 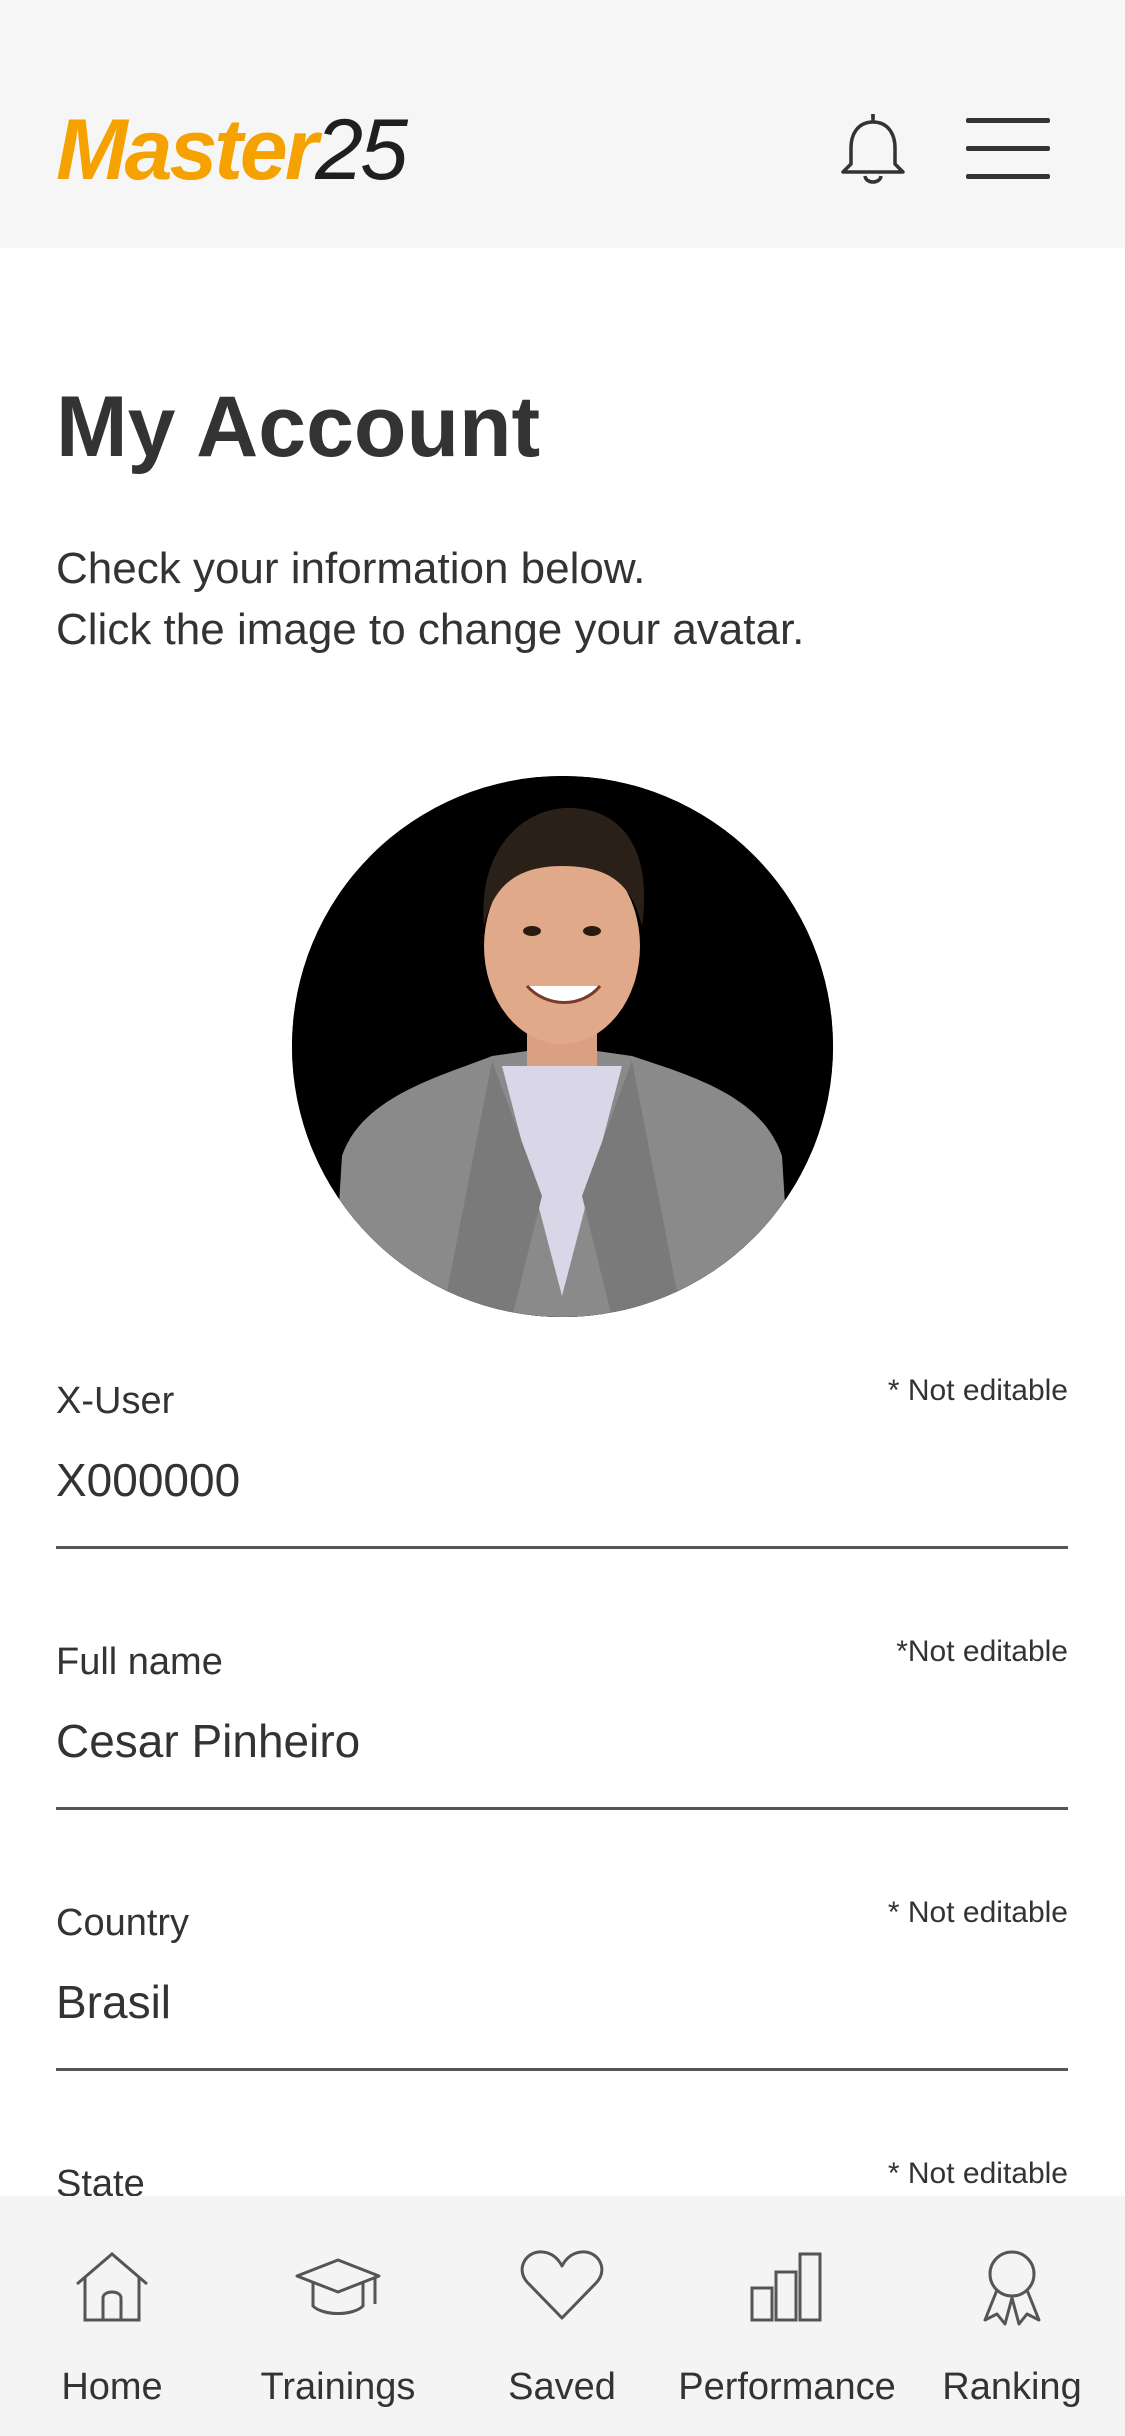 What do you see at coordinates (123, 1923) in the screenshot?
I see `field-label: Country` at bounding box center [123, 1923].